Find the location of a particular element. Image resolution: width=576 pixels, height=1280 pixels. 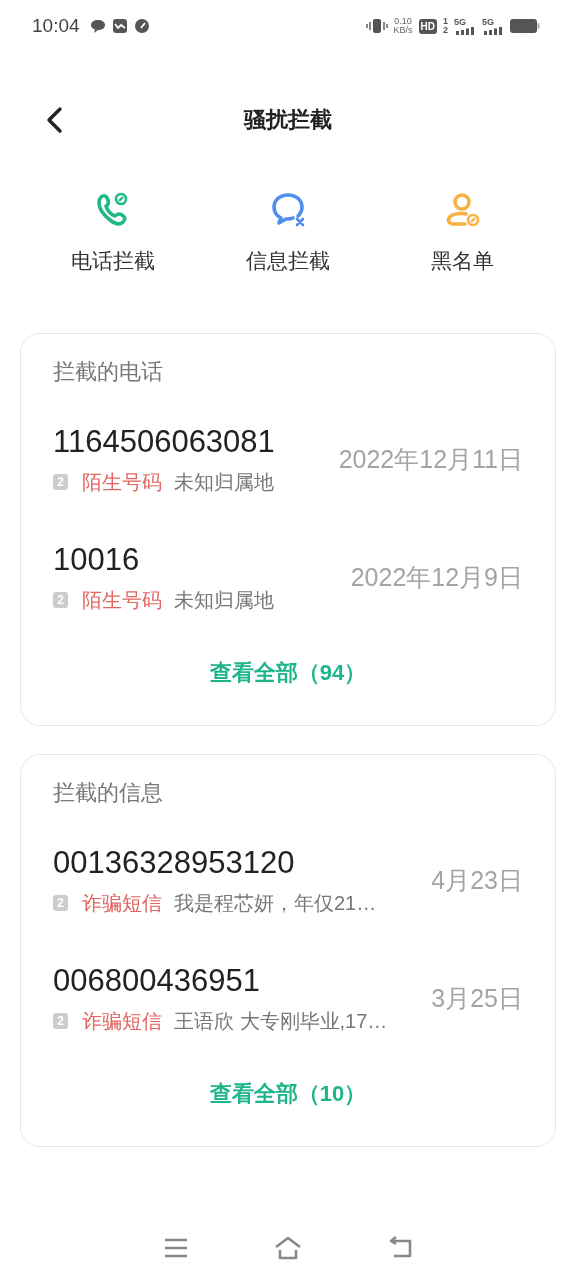

phone-number: 1164506063081 is located at coordinates (164, 442).